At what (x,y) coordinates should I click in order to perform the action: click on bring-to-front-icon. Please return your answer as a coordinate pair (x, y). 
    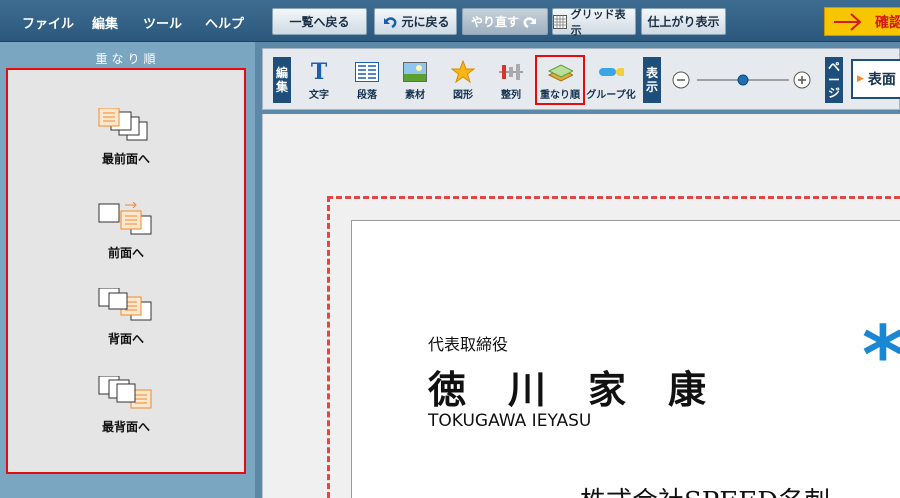
    Looking at the image, I should click on (123, 124).